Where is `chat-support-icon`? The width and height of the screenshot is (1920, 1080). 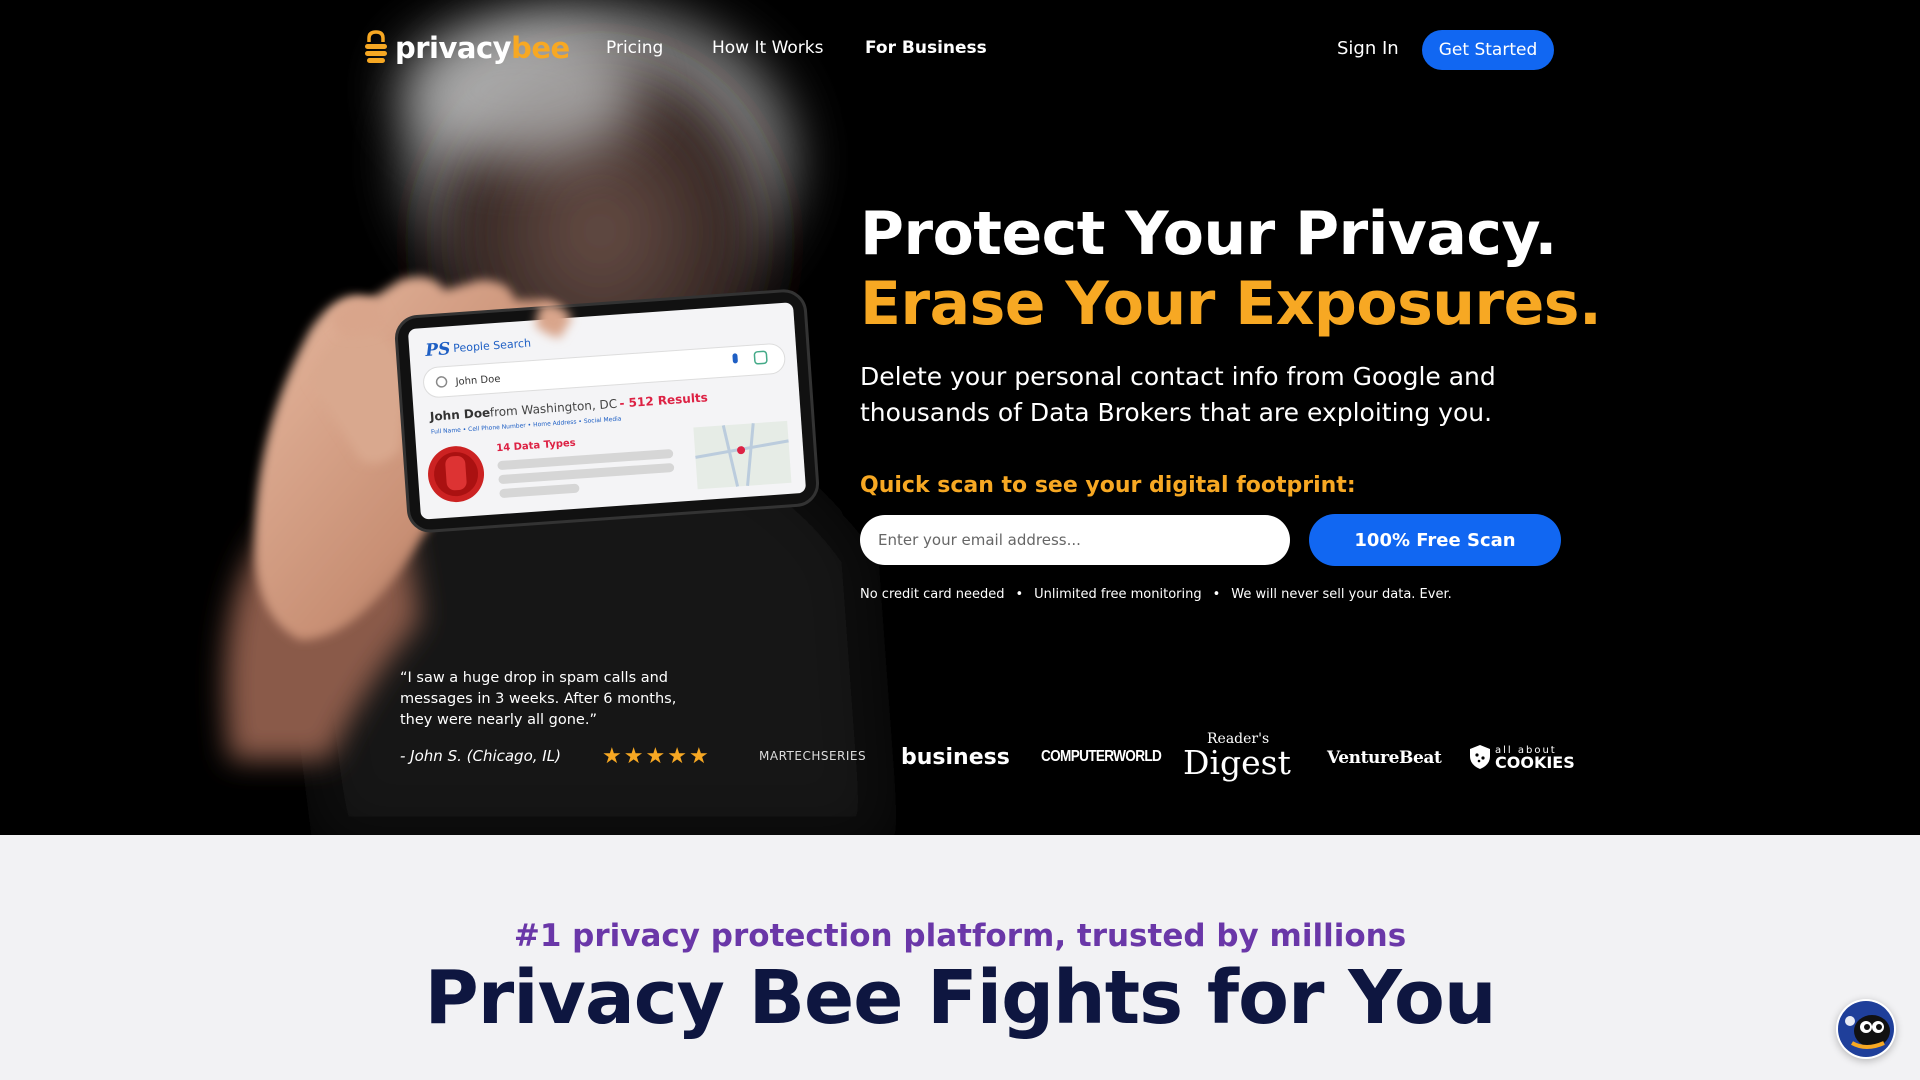
chat-support-icon is located at coordinates (1866, 1029).